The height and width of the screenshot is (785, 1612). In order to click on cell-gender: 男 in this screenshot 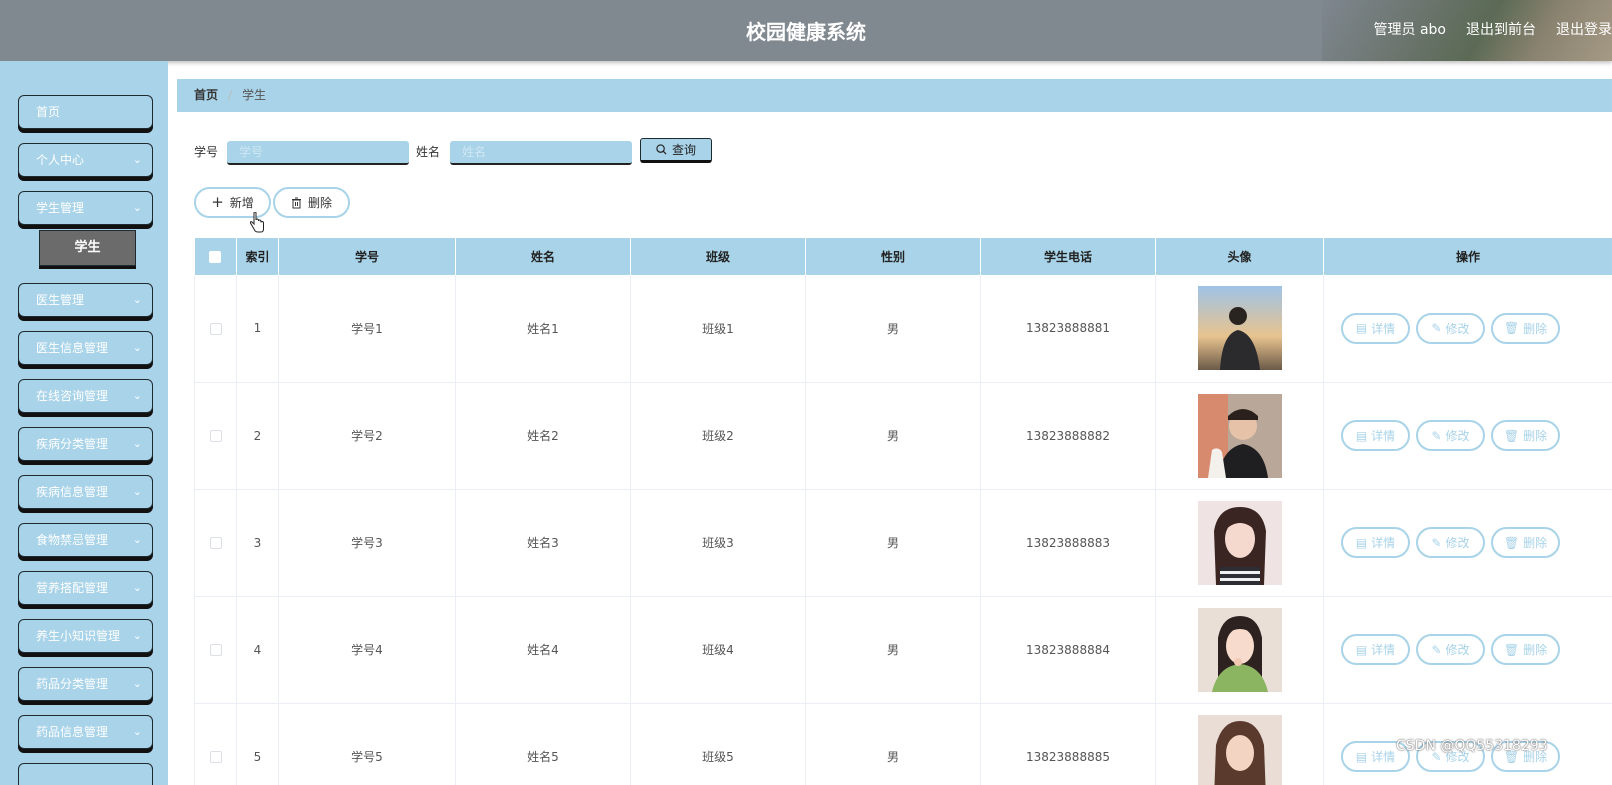, I will do `click(893, 543)`.